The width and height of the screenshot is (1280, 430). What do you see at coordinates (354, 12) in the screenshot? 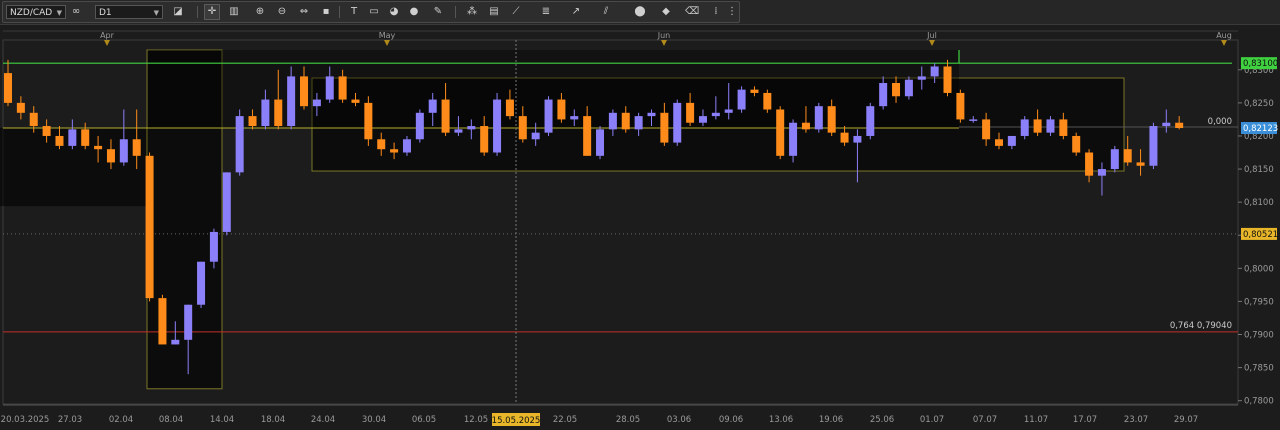
I see `text-tool-button: T` at bounding box center [354, 12].